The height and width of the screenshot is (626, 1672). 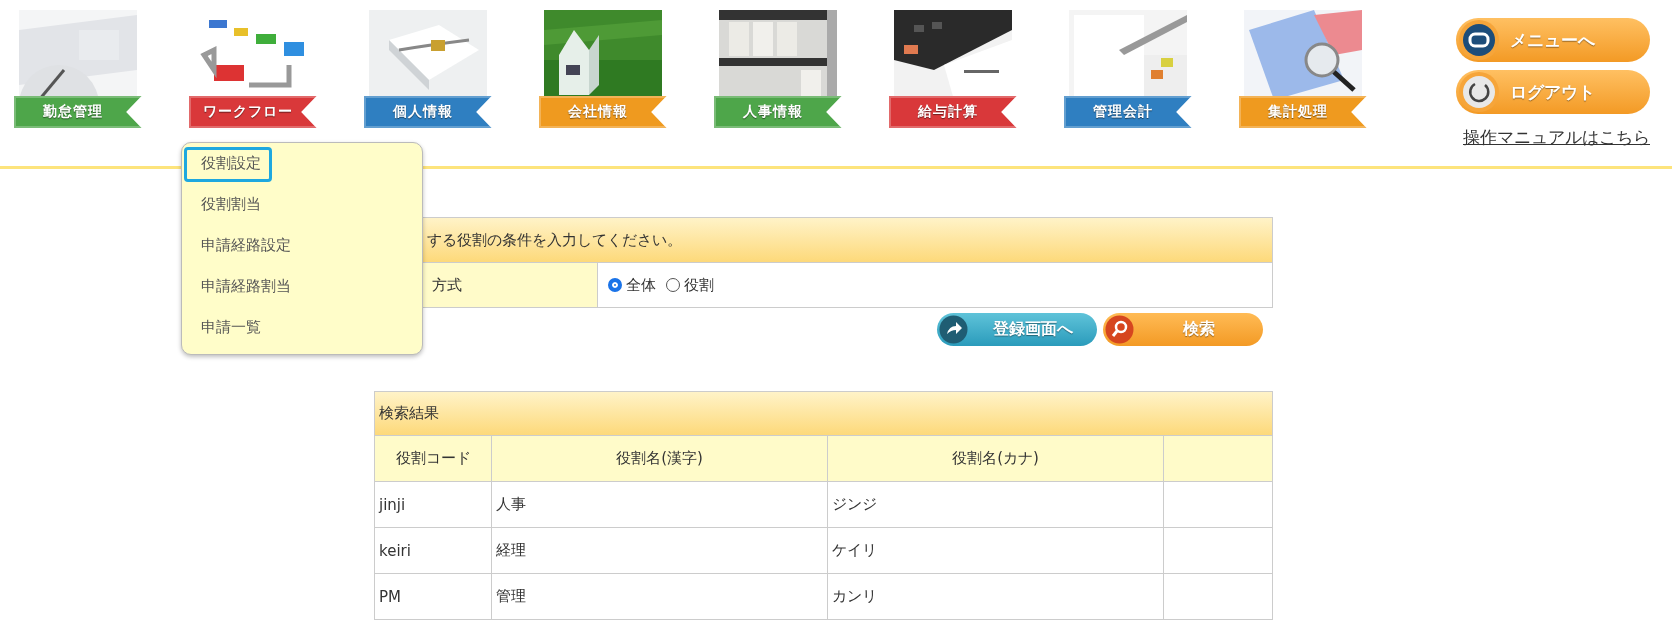 What do you see at coordinates (995, 458) in the screenshot?
I see `column-header: 役割名(カナ)` at bounding box center [995, 458].